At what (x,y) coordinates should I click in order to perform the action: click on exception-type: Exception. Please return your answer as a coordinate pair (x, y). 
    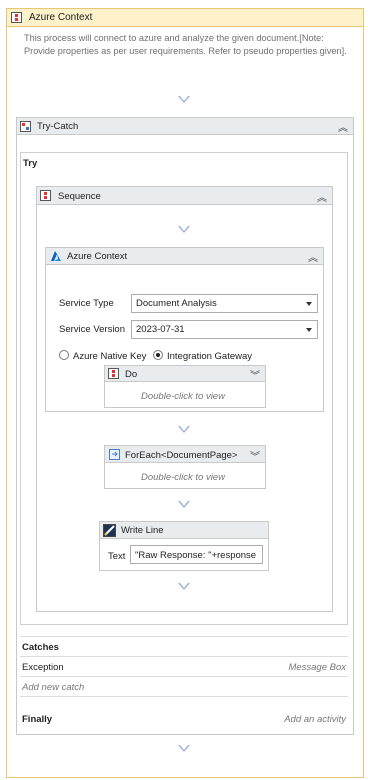
    Looking at the image, I should click on (43, 667).